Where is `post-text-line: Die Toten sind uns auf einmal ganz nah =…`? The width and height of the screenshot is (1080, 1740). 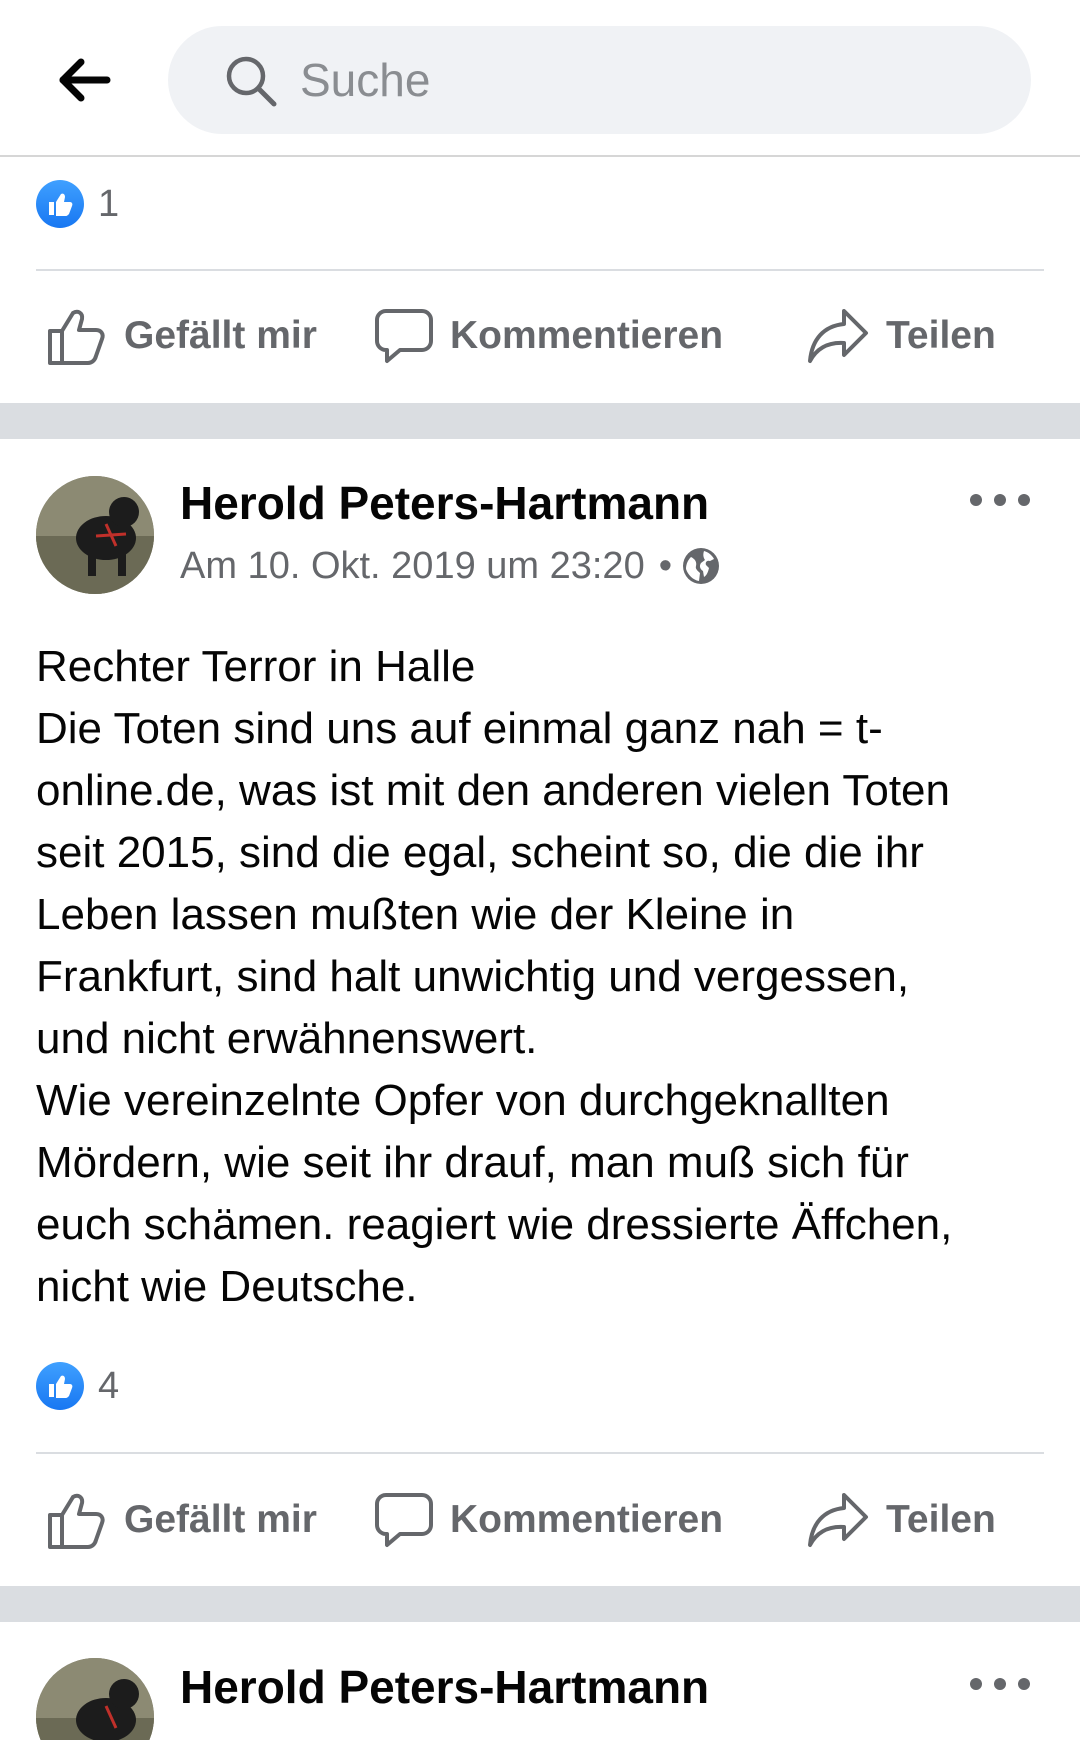
post-text-line: Die Toten sind uns auf einmal ganz nah =… is located at coordinates (459, 728).